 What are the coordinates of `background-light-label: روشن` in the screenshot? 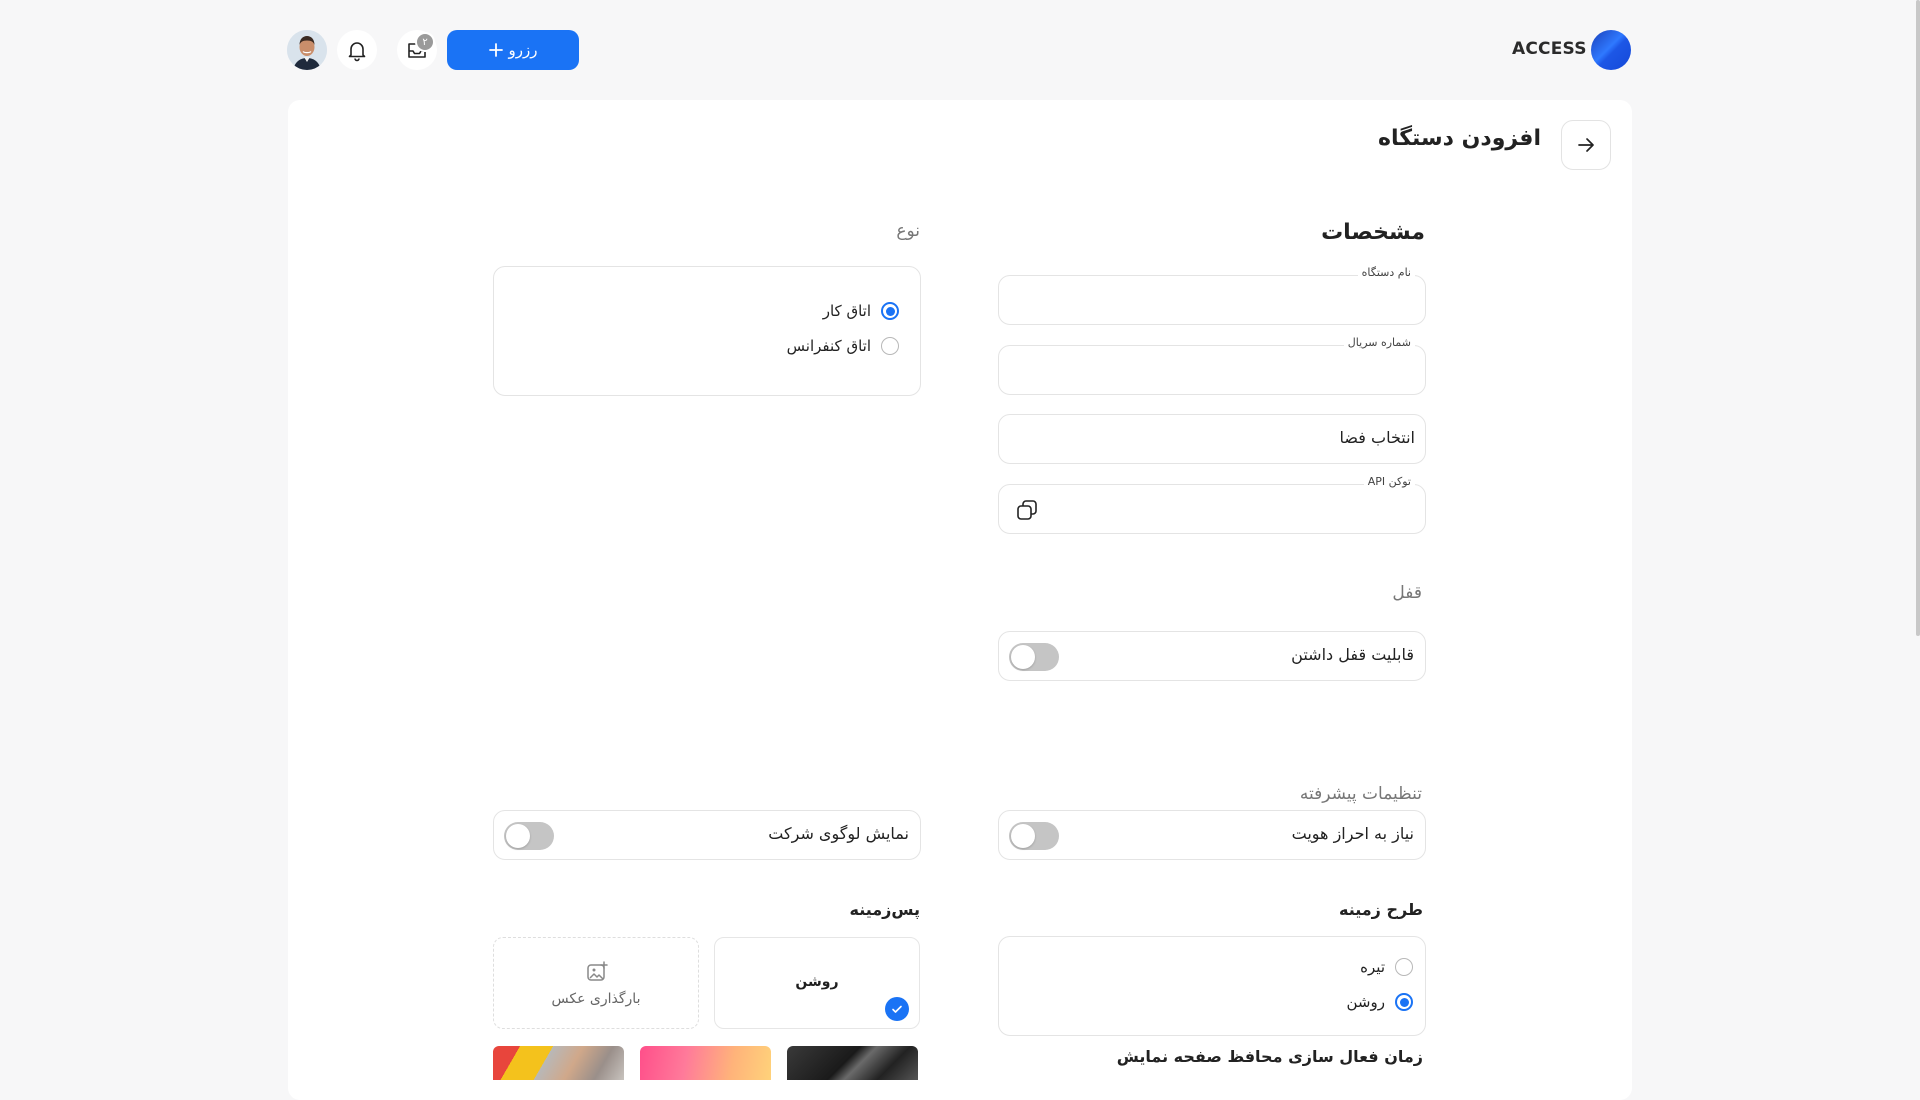 It's located at (817, 982).